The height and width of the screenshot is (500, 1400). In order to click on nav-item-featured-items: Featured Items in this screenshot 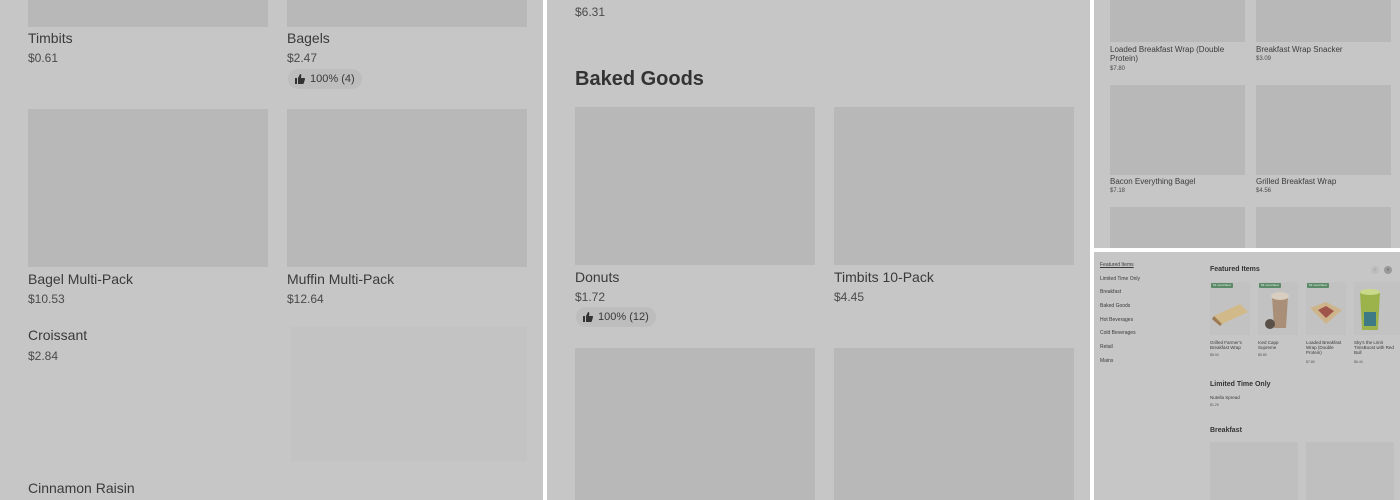, I will do `click(1117, 265)`.